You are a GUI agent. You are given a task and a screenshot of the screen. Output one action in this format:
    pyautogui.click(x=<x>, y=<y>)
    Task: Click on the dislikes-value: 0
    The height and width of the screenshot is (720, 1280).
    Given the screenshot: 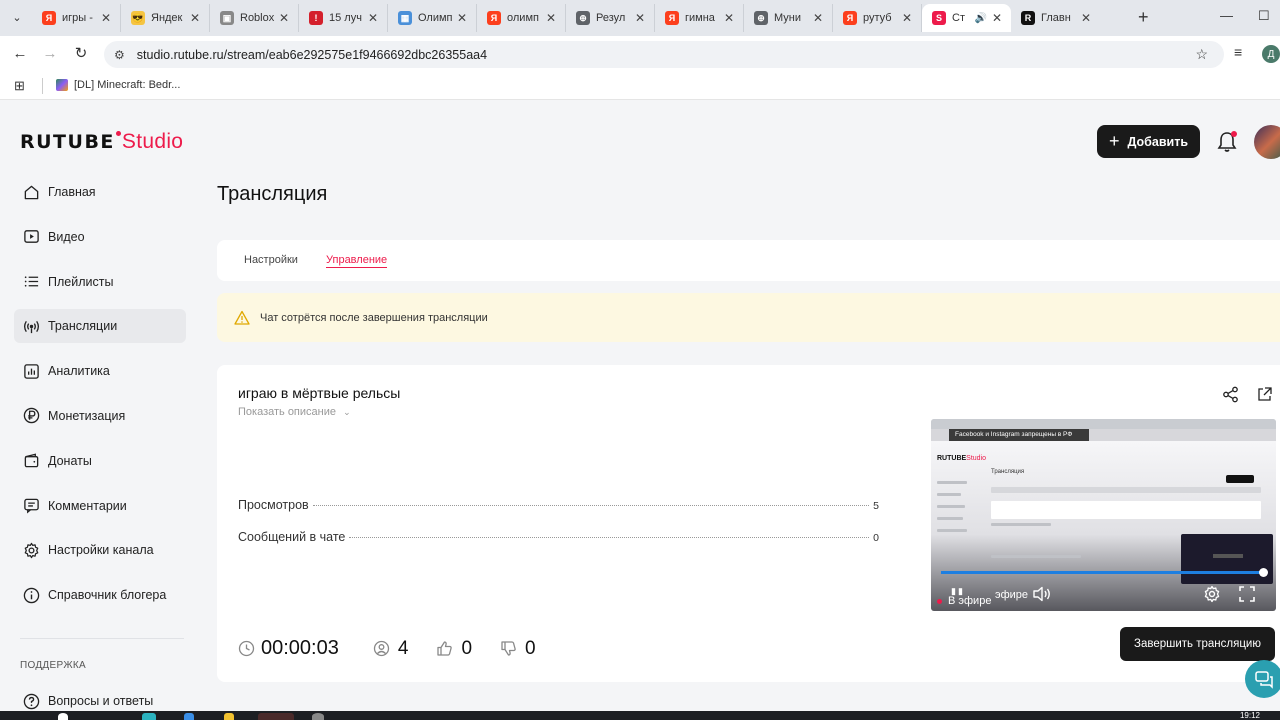 What is the action you would take?
    pyautogui.click(x=530, y=648)
    